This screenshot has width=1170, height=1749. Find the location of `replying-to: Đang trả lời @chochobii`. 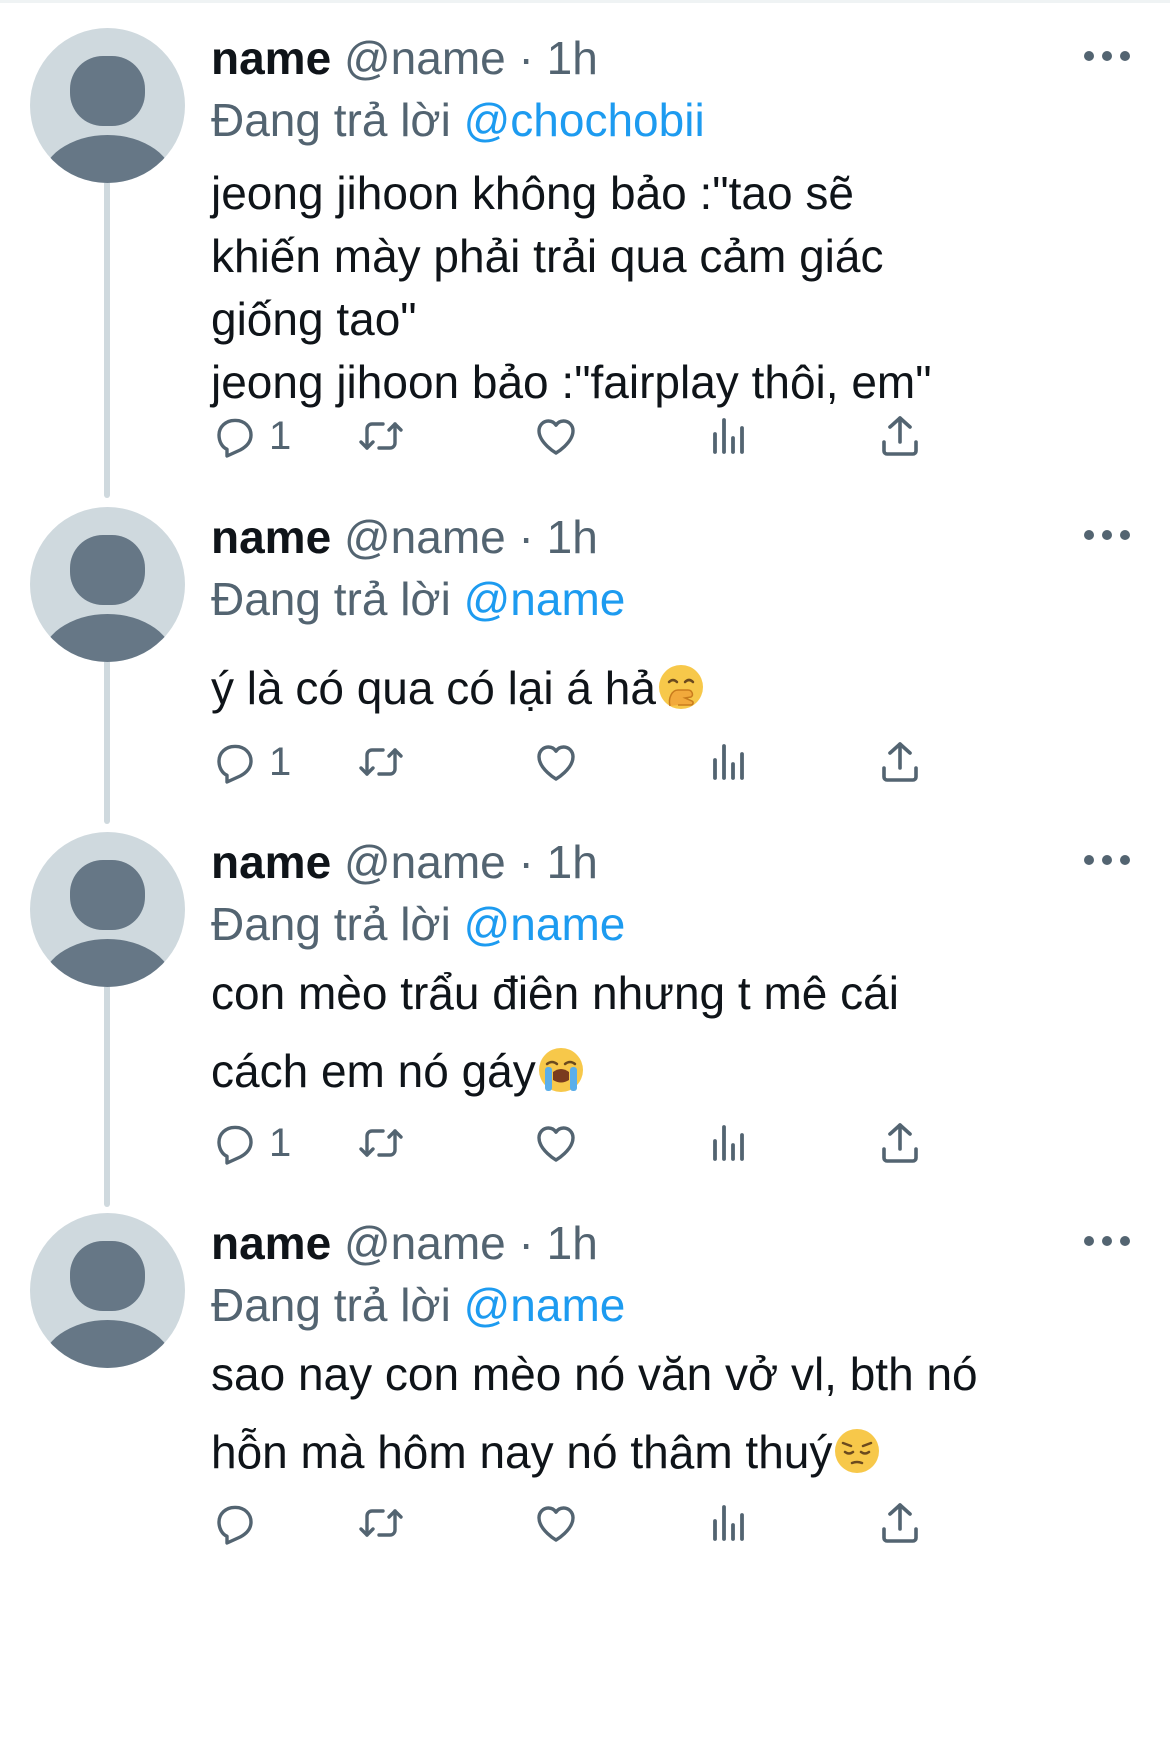

replying-to: Đang trả lời @chochobii is located at coordinates (670, 120).